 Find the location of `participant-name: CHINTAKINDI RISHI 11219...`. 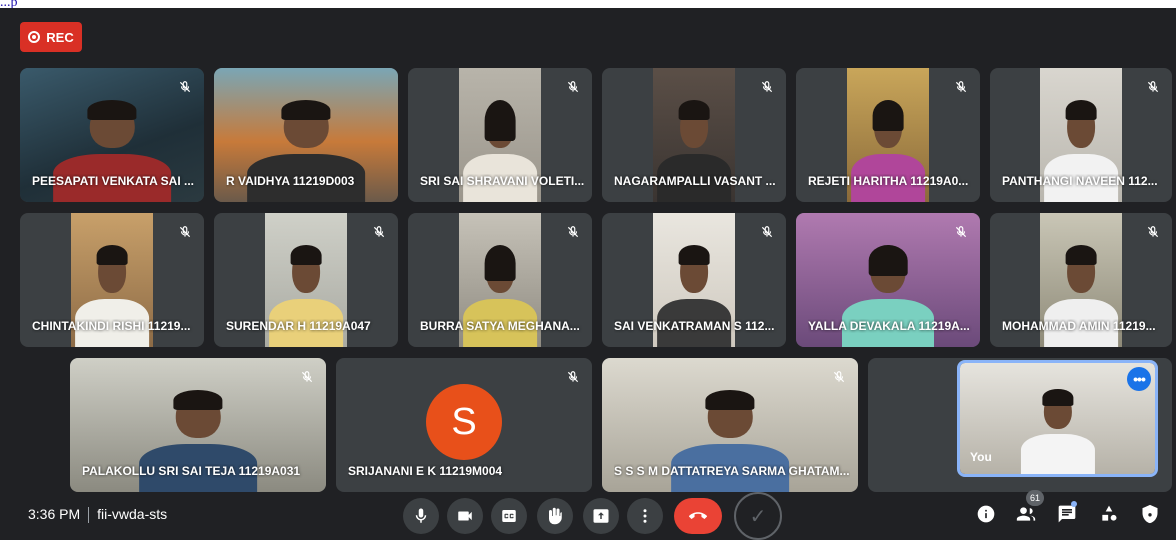

participant-name: CHINTAKINDI RISHI 11219... is located at coordinates (111, 326).